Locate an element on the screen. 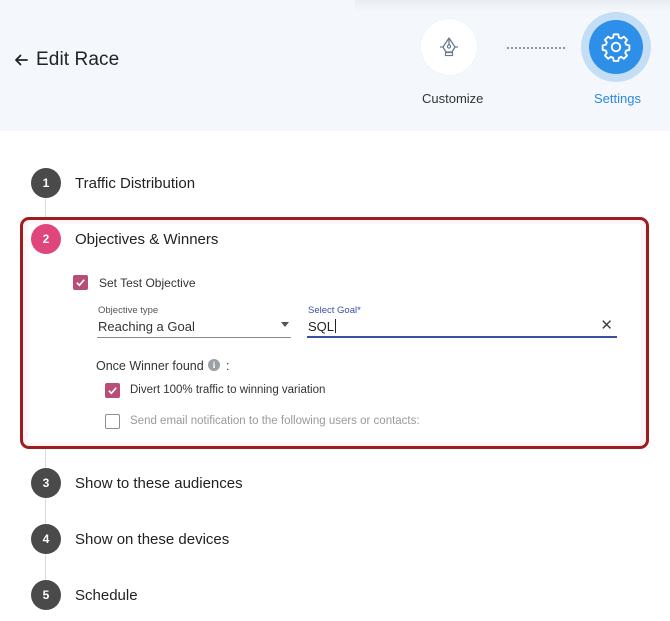  winner-heading-colon: : is located at coordinates (228, 366).